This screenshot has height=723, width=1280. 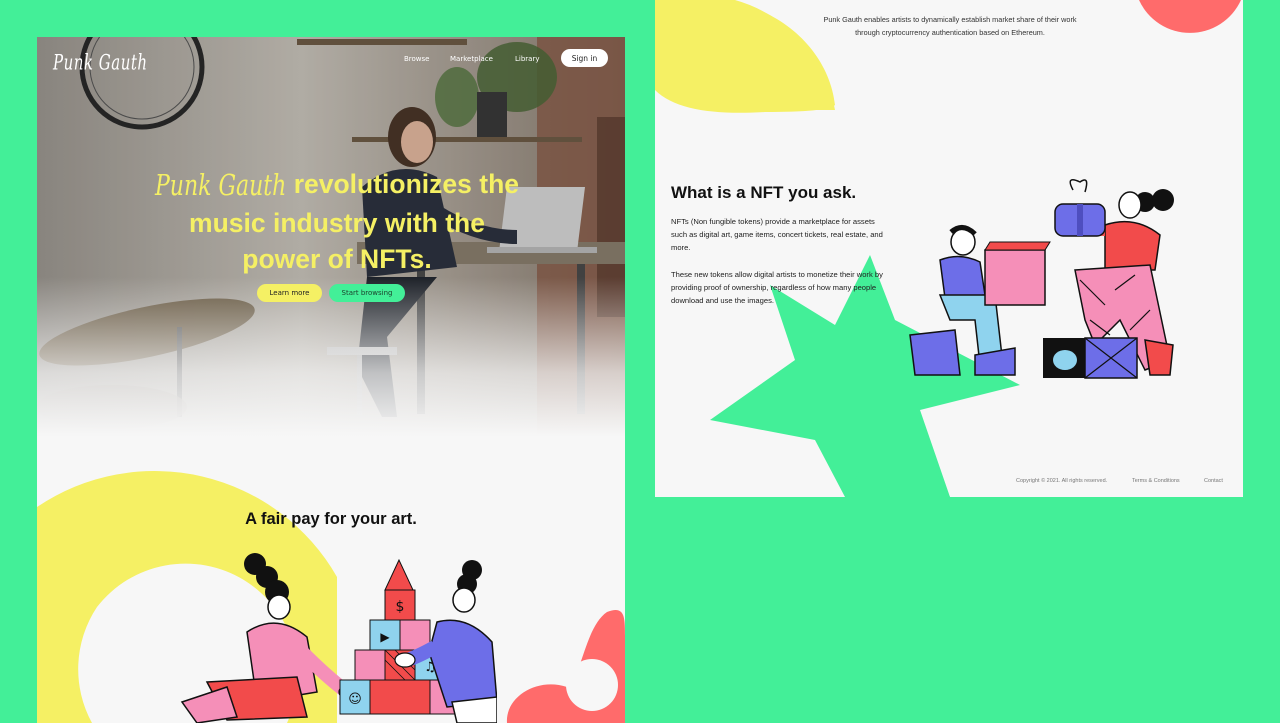 What do you see at coordinates (100, 62) in the screenshot?
I see `brand-logo: Punk Gauth` at bounding box center [100, 62].